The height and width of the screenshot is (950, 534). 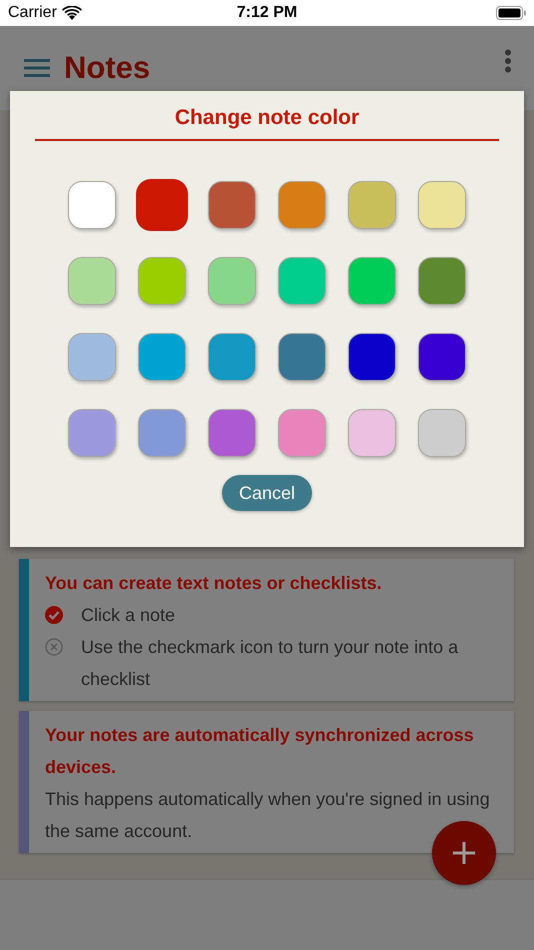 What do you see at coordinates (267, 118) in the screenshot?
I see `dialog-title: Change note color` at bounding box center [267, 118].